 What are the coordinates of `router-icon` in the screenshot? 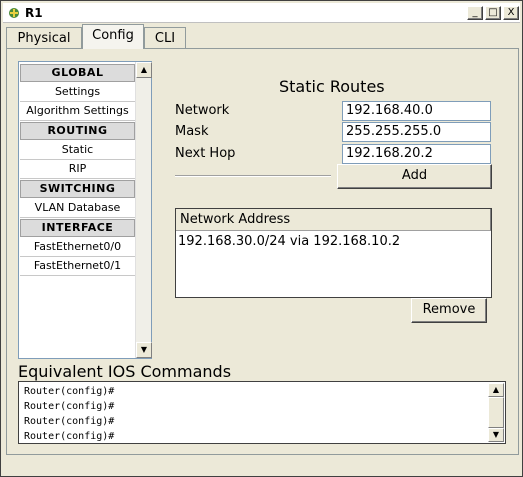 It's located at (14, 13).